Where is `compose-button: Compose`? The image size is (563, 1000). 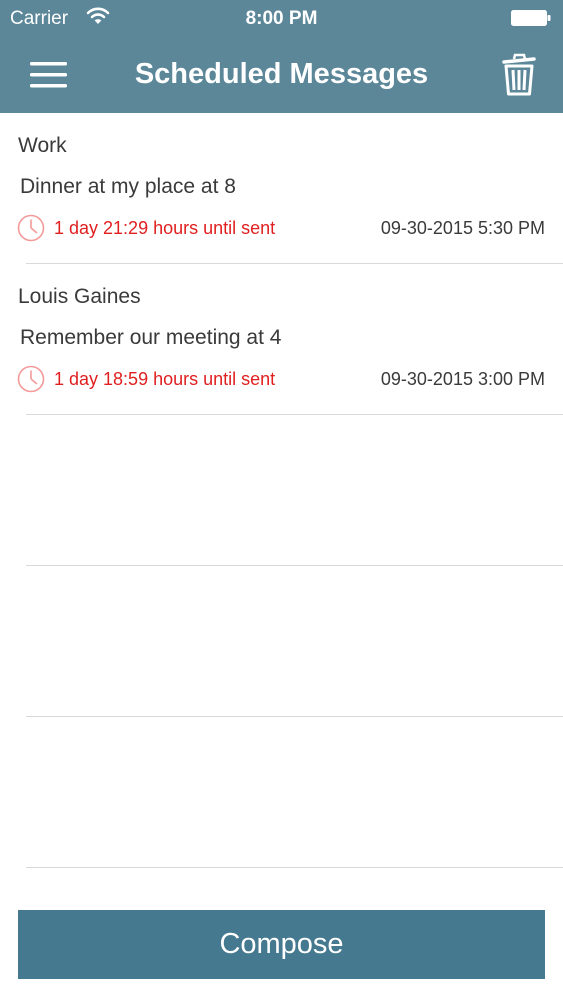 compose-button: Compose is located at coordinates (281, 944).